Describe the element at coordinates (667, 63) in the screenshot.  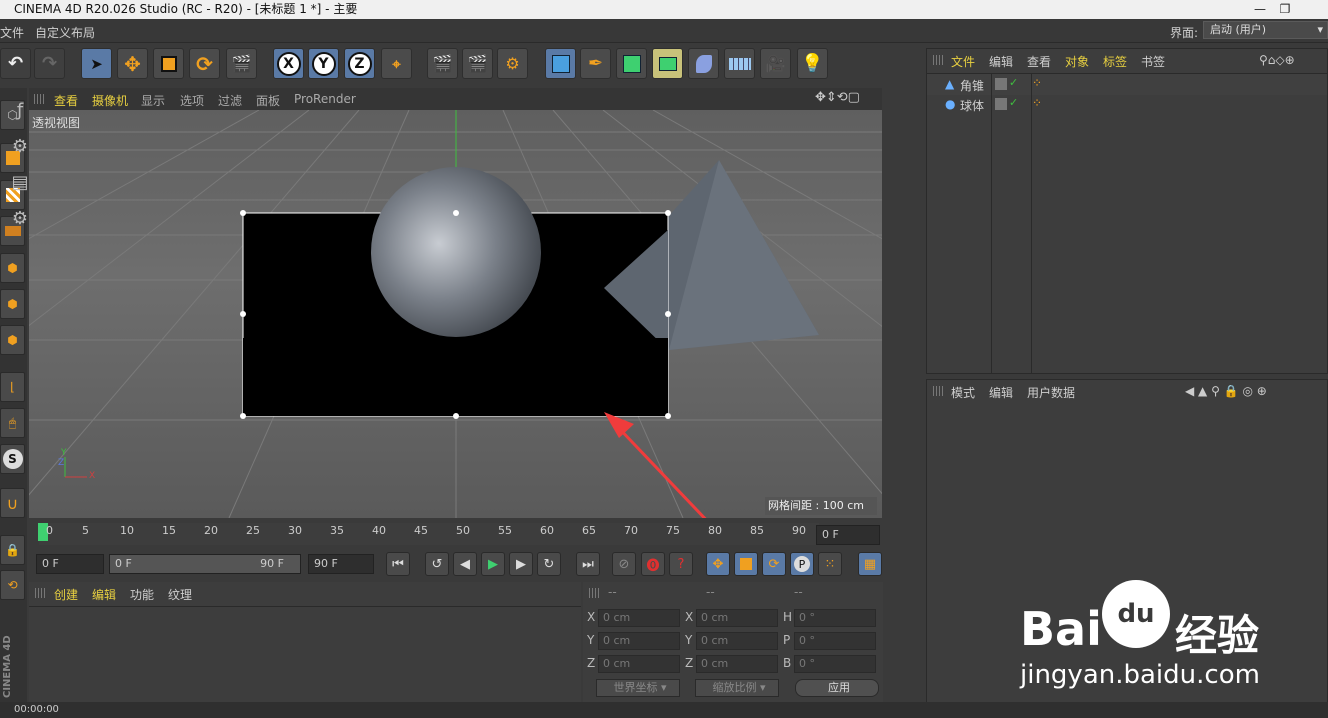
I see `array-button` at that location.